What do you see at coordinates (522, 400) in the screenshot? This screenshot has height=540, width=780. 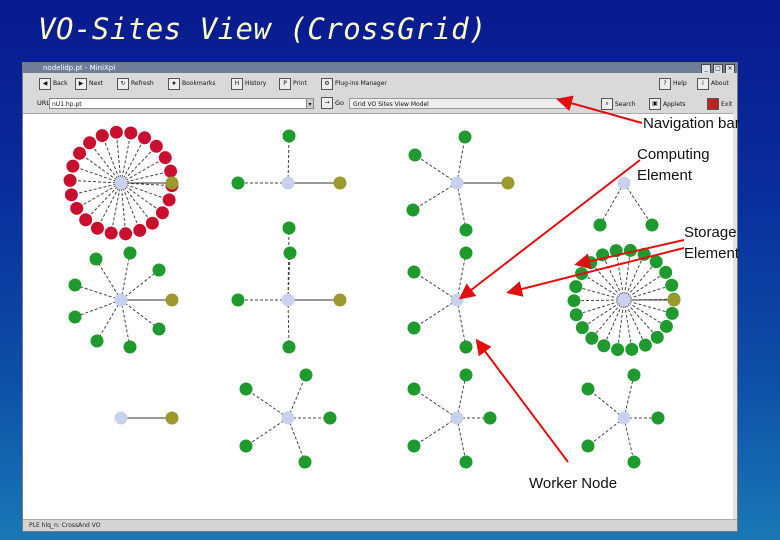 I see `arrow-worker-node` at bounding box center [522, 400].